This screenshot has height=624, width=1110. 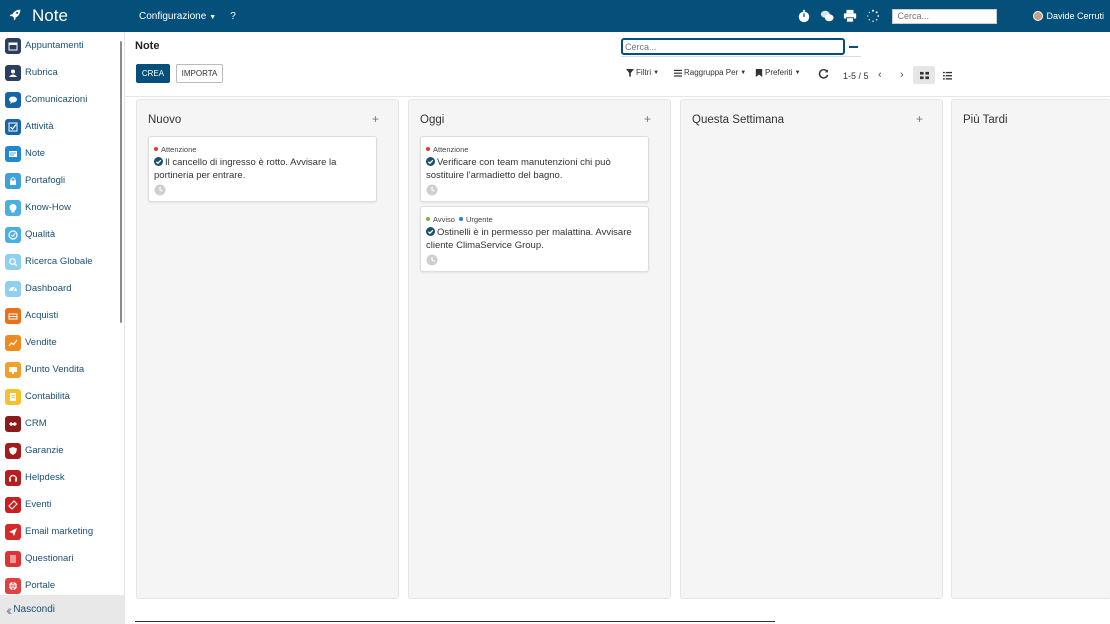 What do you see at coordinates (880, 75) in the screenshot?
I see `chevron-left-icon: ‹` at bounding box center [880, 75].